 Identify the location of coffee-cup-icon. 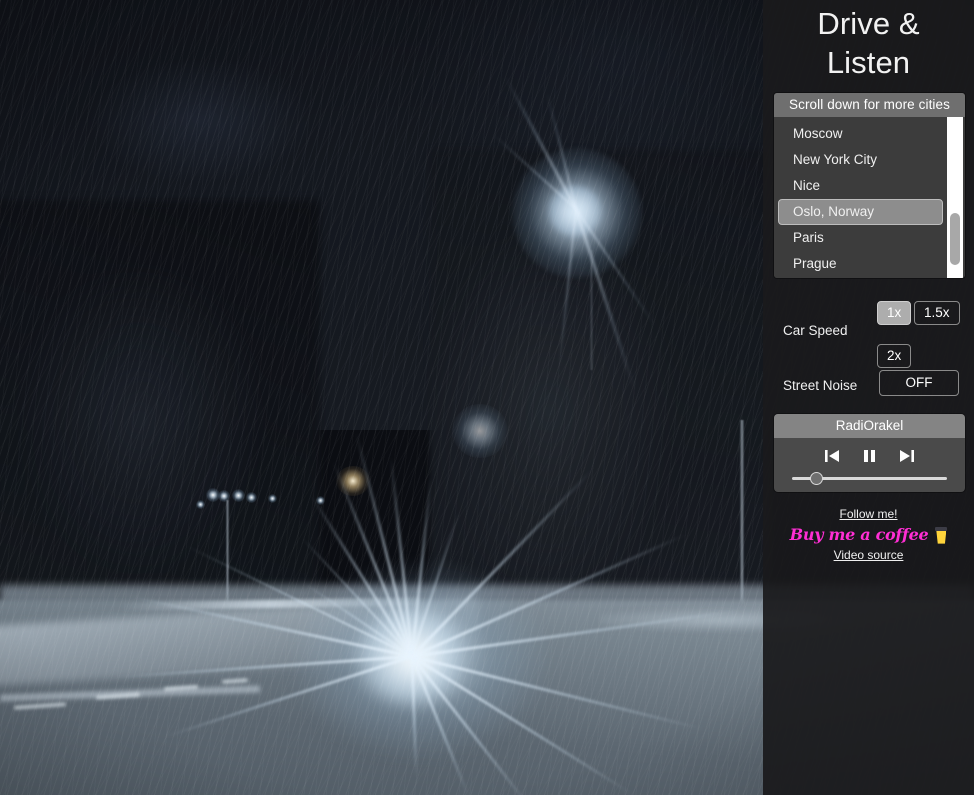
(941, 535).